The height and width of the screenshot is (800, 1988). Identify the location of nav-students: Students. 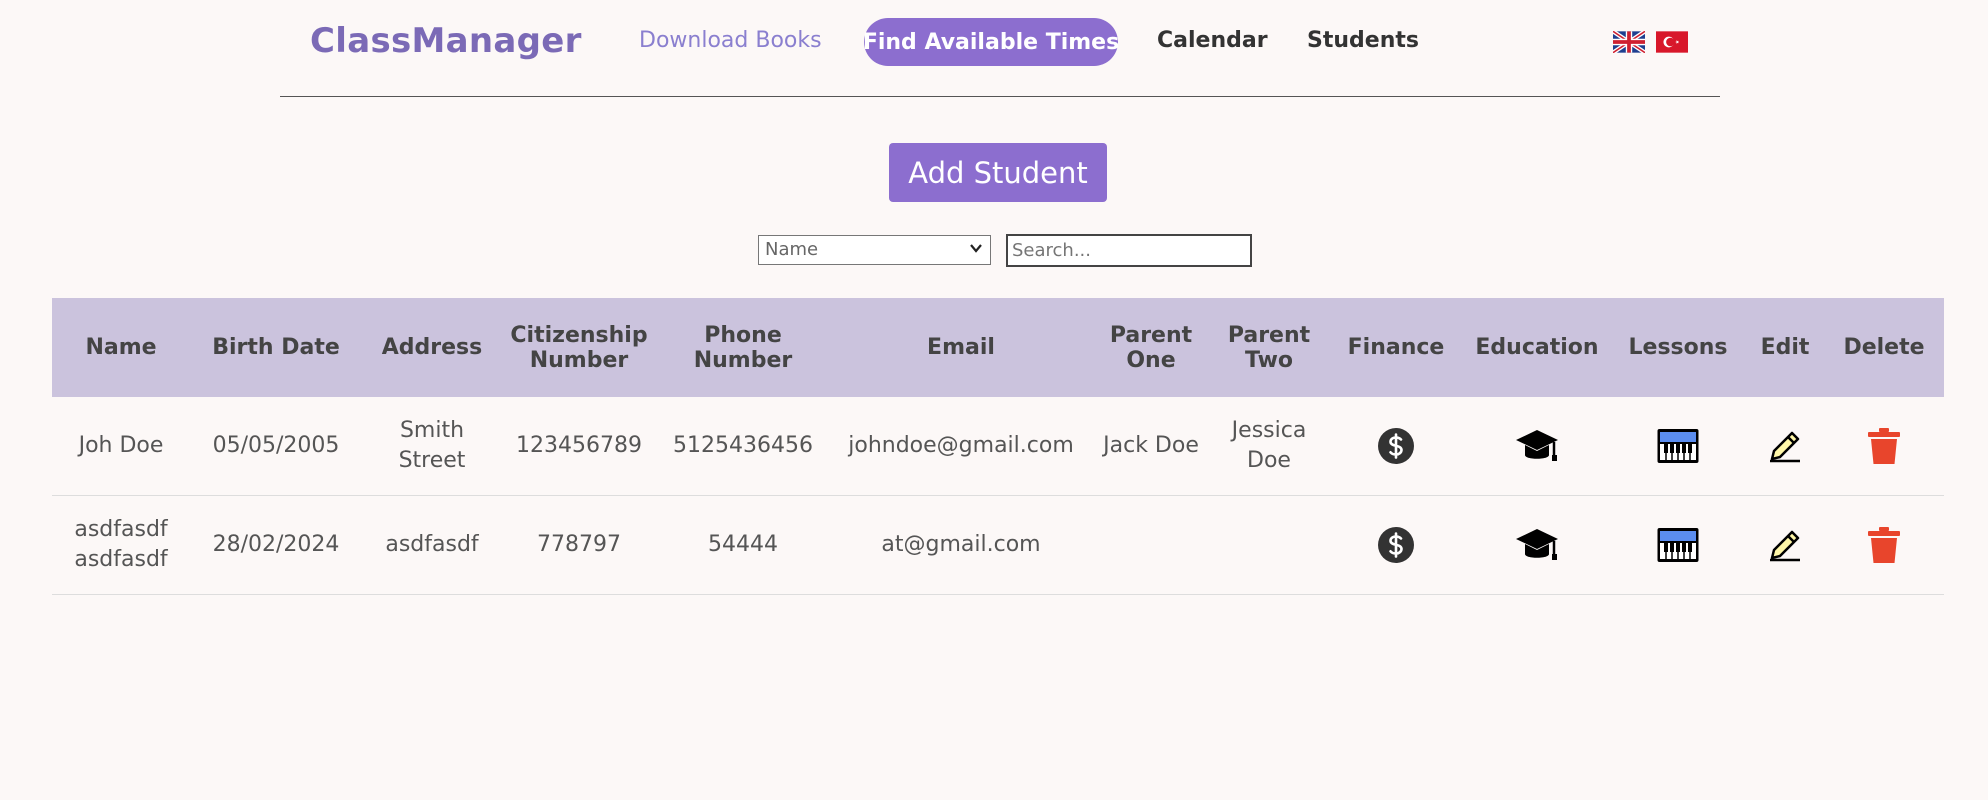
(1363, 40).